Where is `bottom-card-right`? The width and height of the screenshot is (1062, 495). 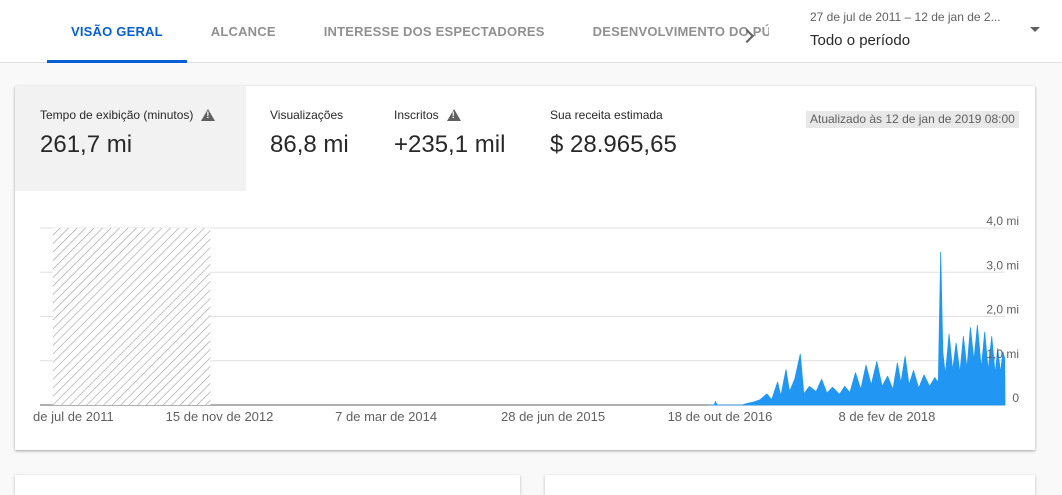
bottom-card-right is located at coordinates (790, 485).